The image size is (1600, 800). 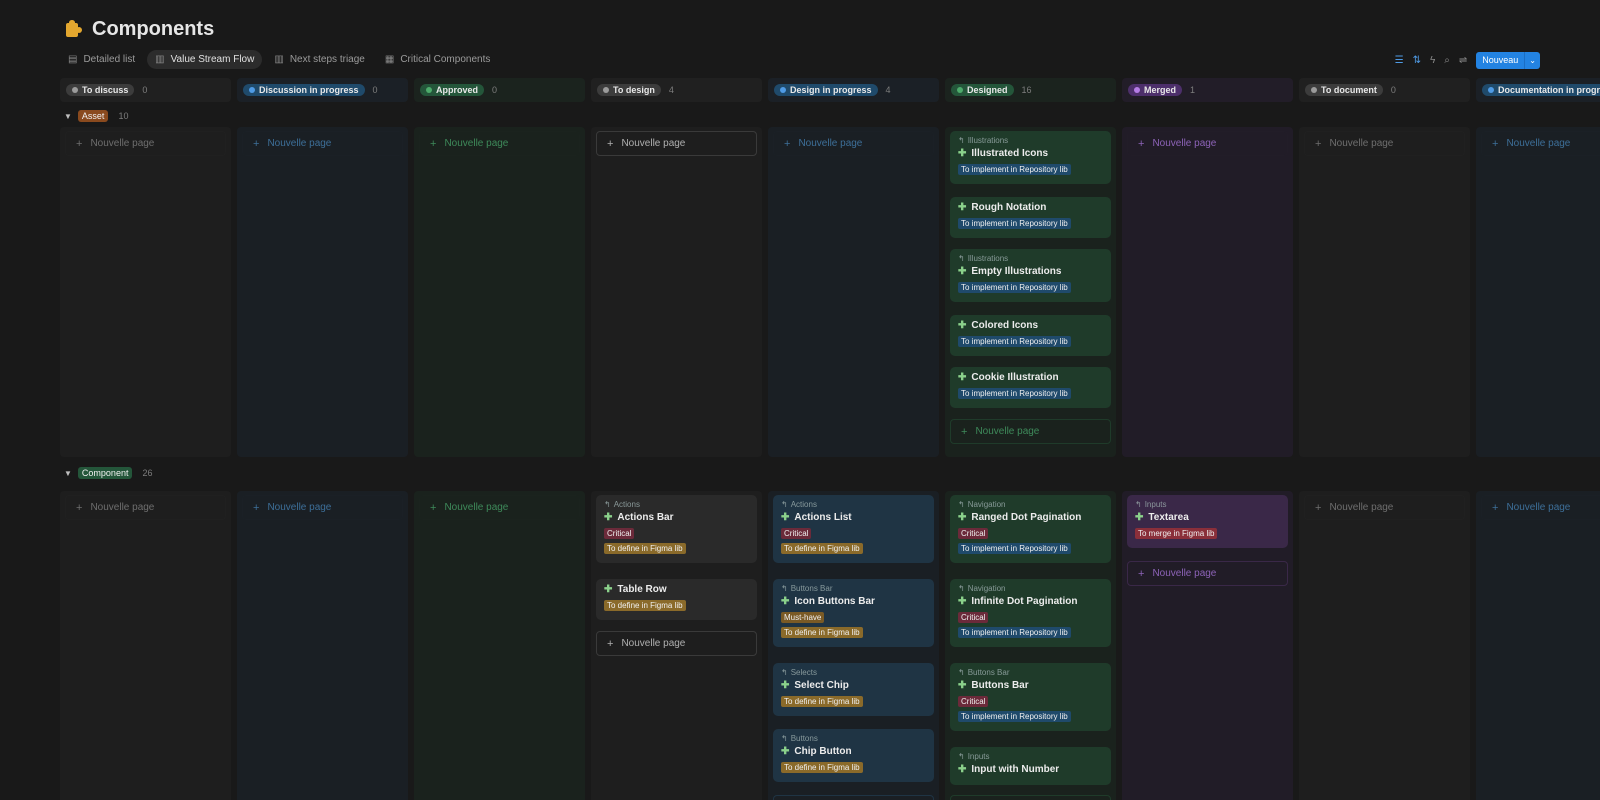 What do you see at coordinates (619, 533) in the screenshot?
I see `card-tag: Critical` at bounding box center [619, 533].